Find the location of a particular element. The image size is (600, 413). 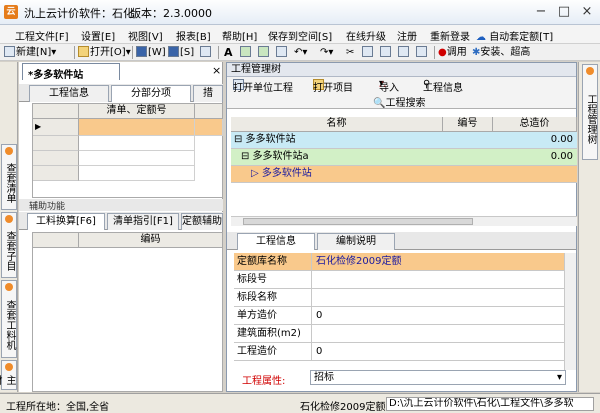

tab-bill-guide: 清单指引[F1] is located at coordinates (143, 221).